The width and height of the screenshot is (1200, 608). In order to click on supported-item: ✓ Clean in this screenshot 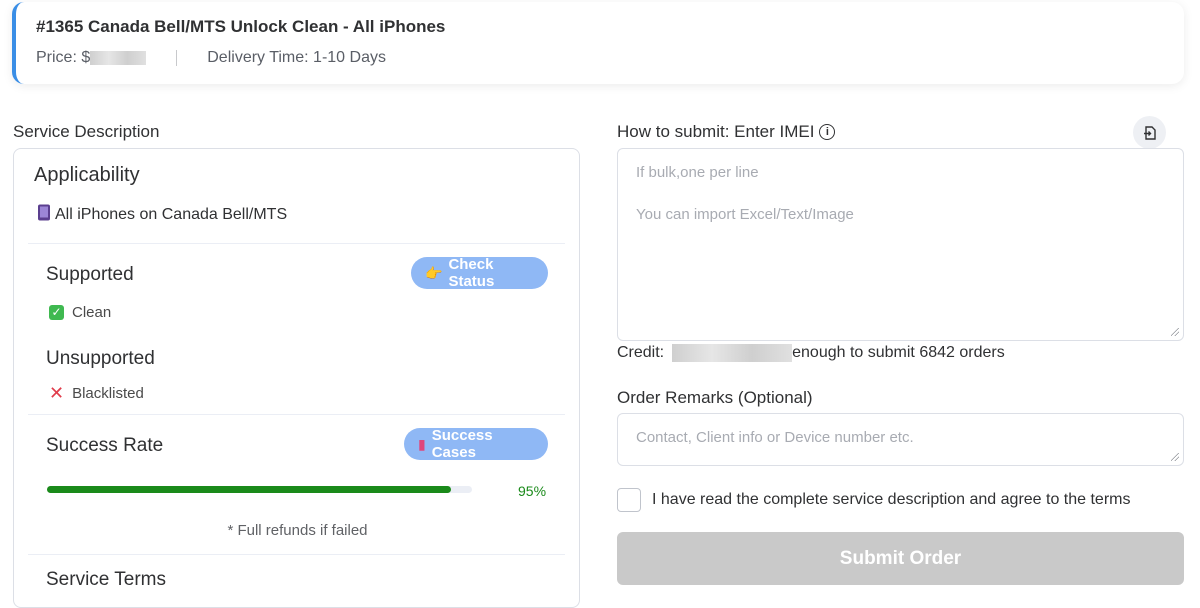, I will do `click(80, 312)`.